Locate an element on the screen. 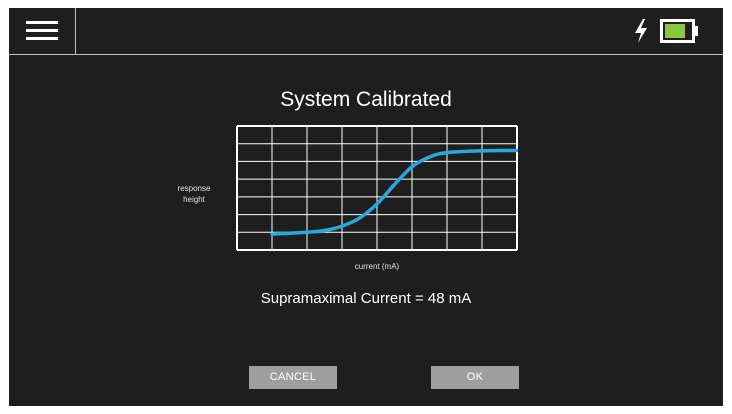 The image size is (732, 414). hamburger-menu-icon is located at coordinates (42, 30).